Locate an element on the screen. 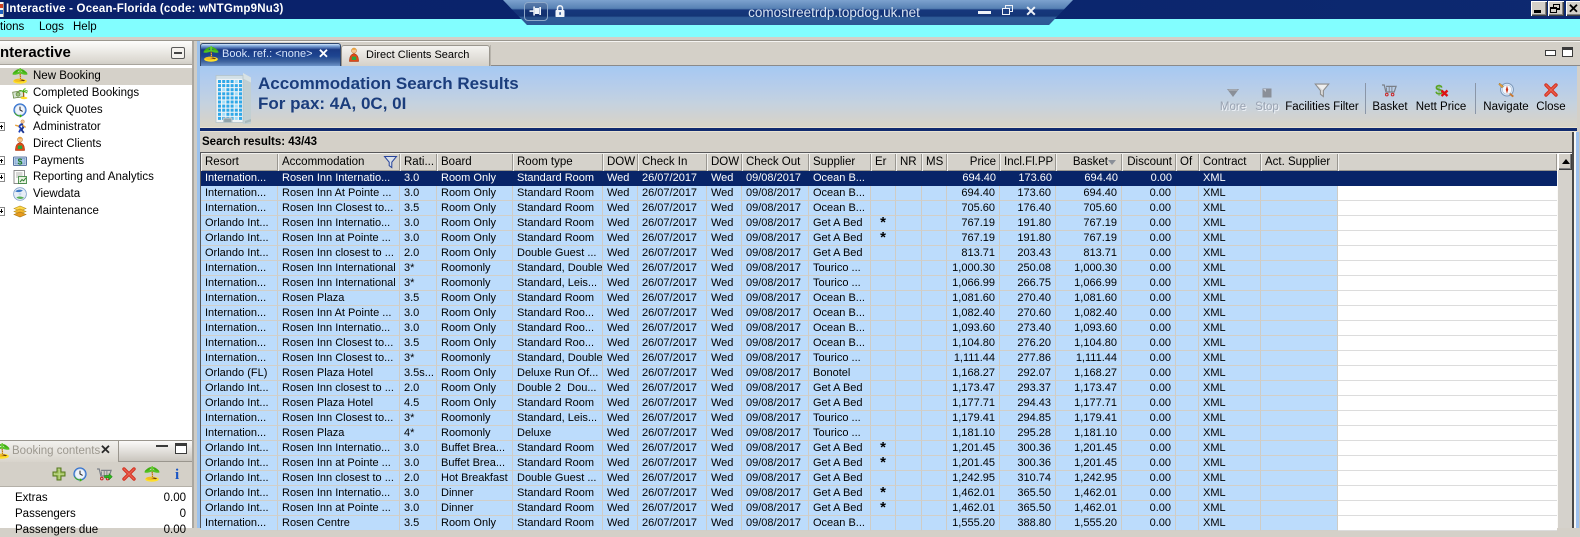 This screenshot has height=537, width=1580. svg-text: i is located at coordinates (177, 474).